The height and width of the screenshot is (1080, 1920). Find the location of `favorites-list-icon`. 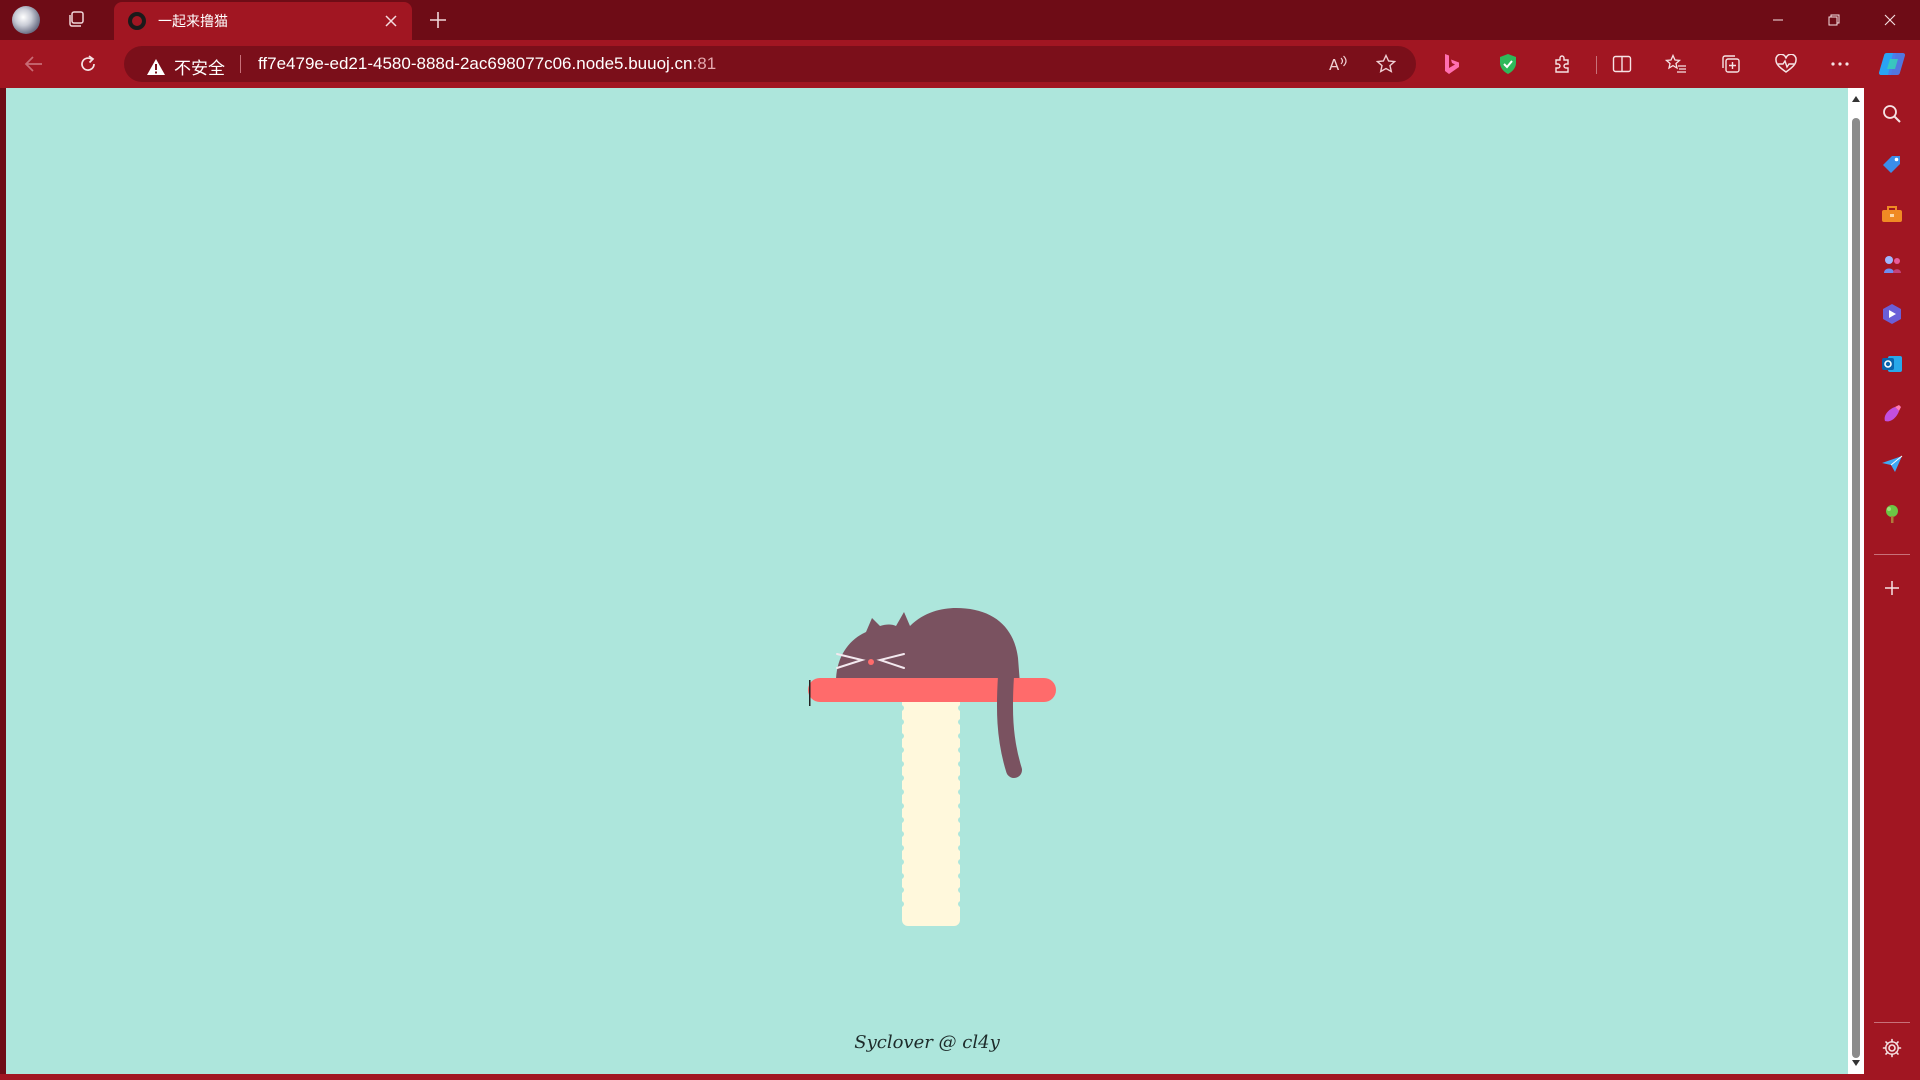

favorites-list-icon is located at coordinates (1675, 63).